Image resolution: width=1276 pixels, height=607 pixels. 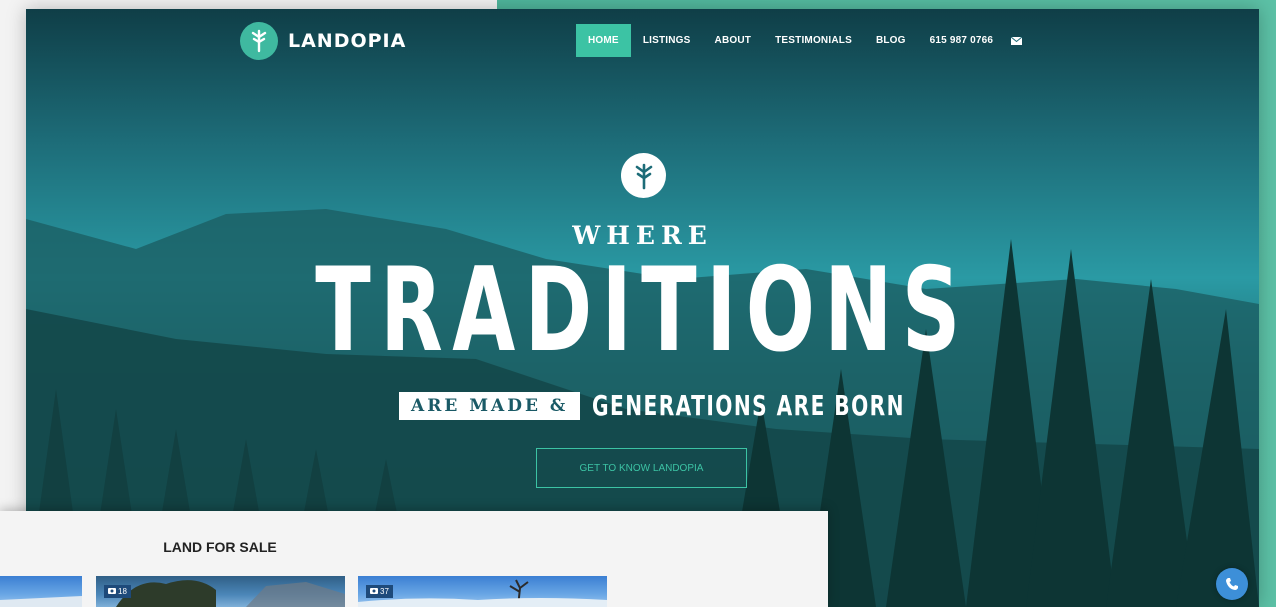 I want to click on photo-count-badge: 18, so click(x=117, y=591).